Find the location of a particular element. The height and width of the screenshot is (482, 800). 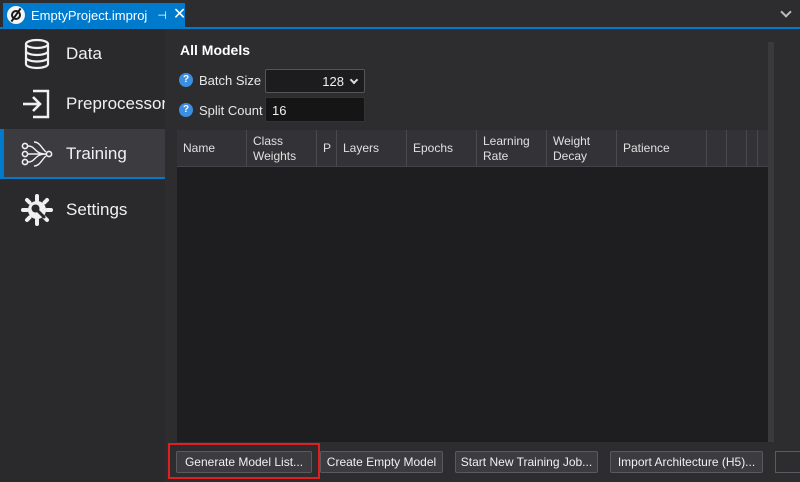

database-icon is located at coordinates (37, 54).